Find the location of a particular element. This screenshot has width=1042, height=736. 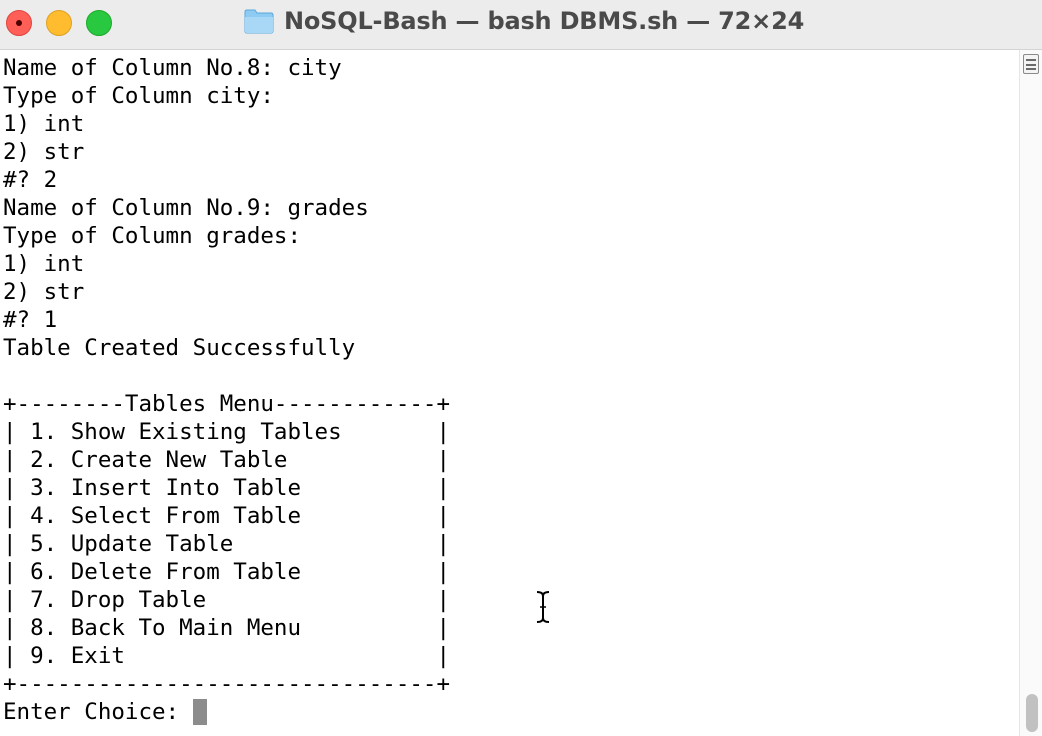

terminal-line: Type of Column city: is located at coordinates (138, 96).